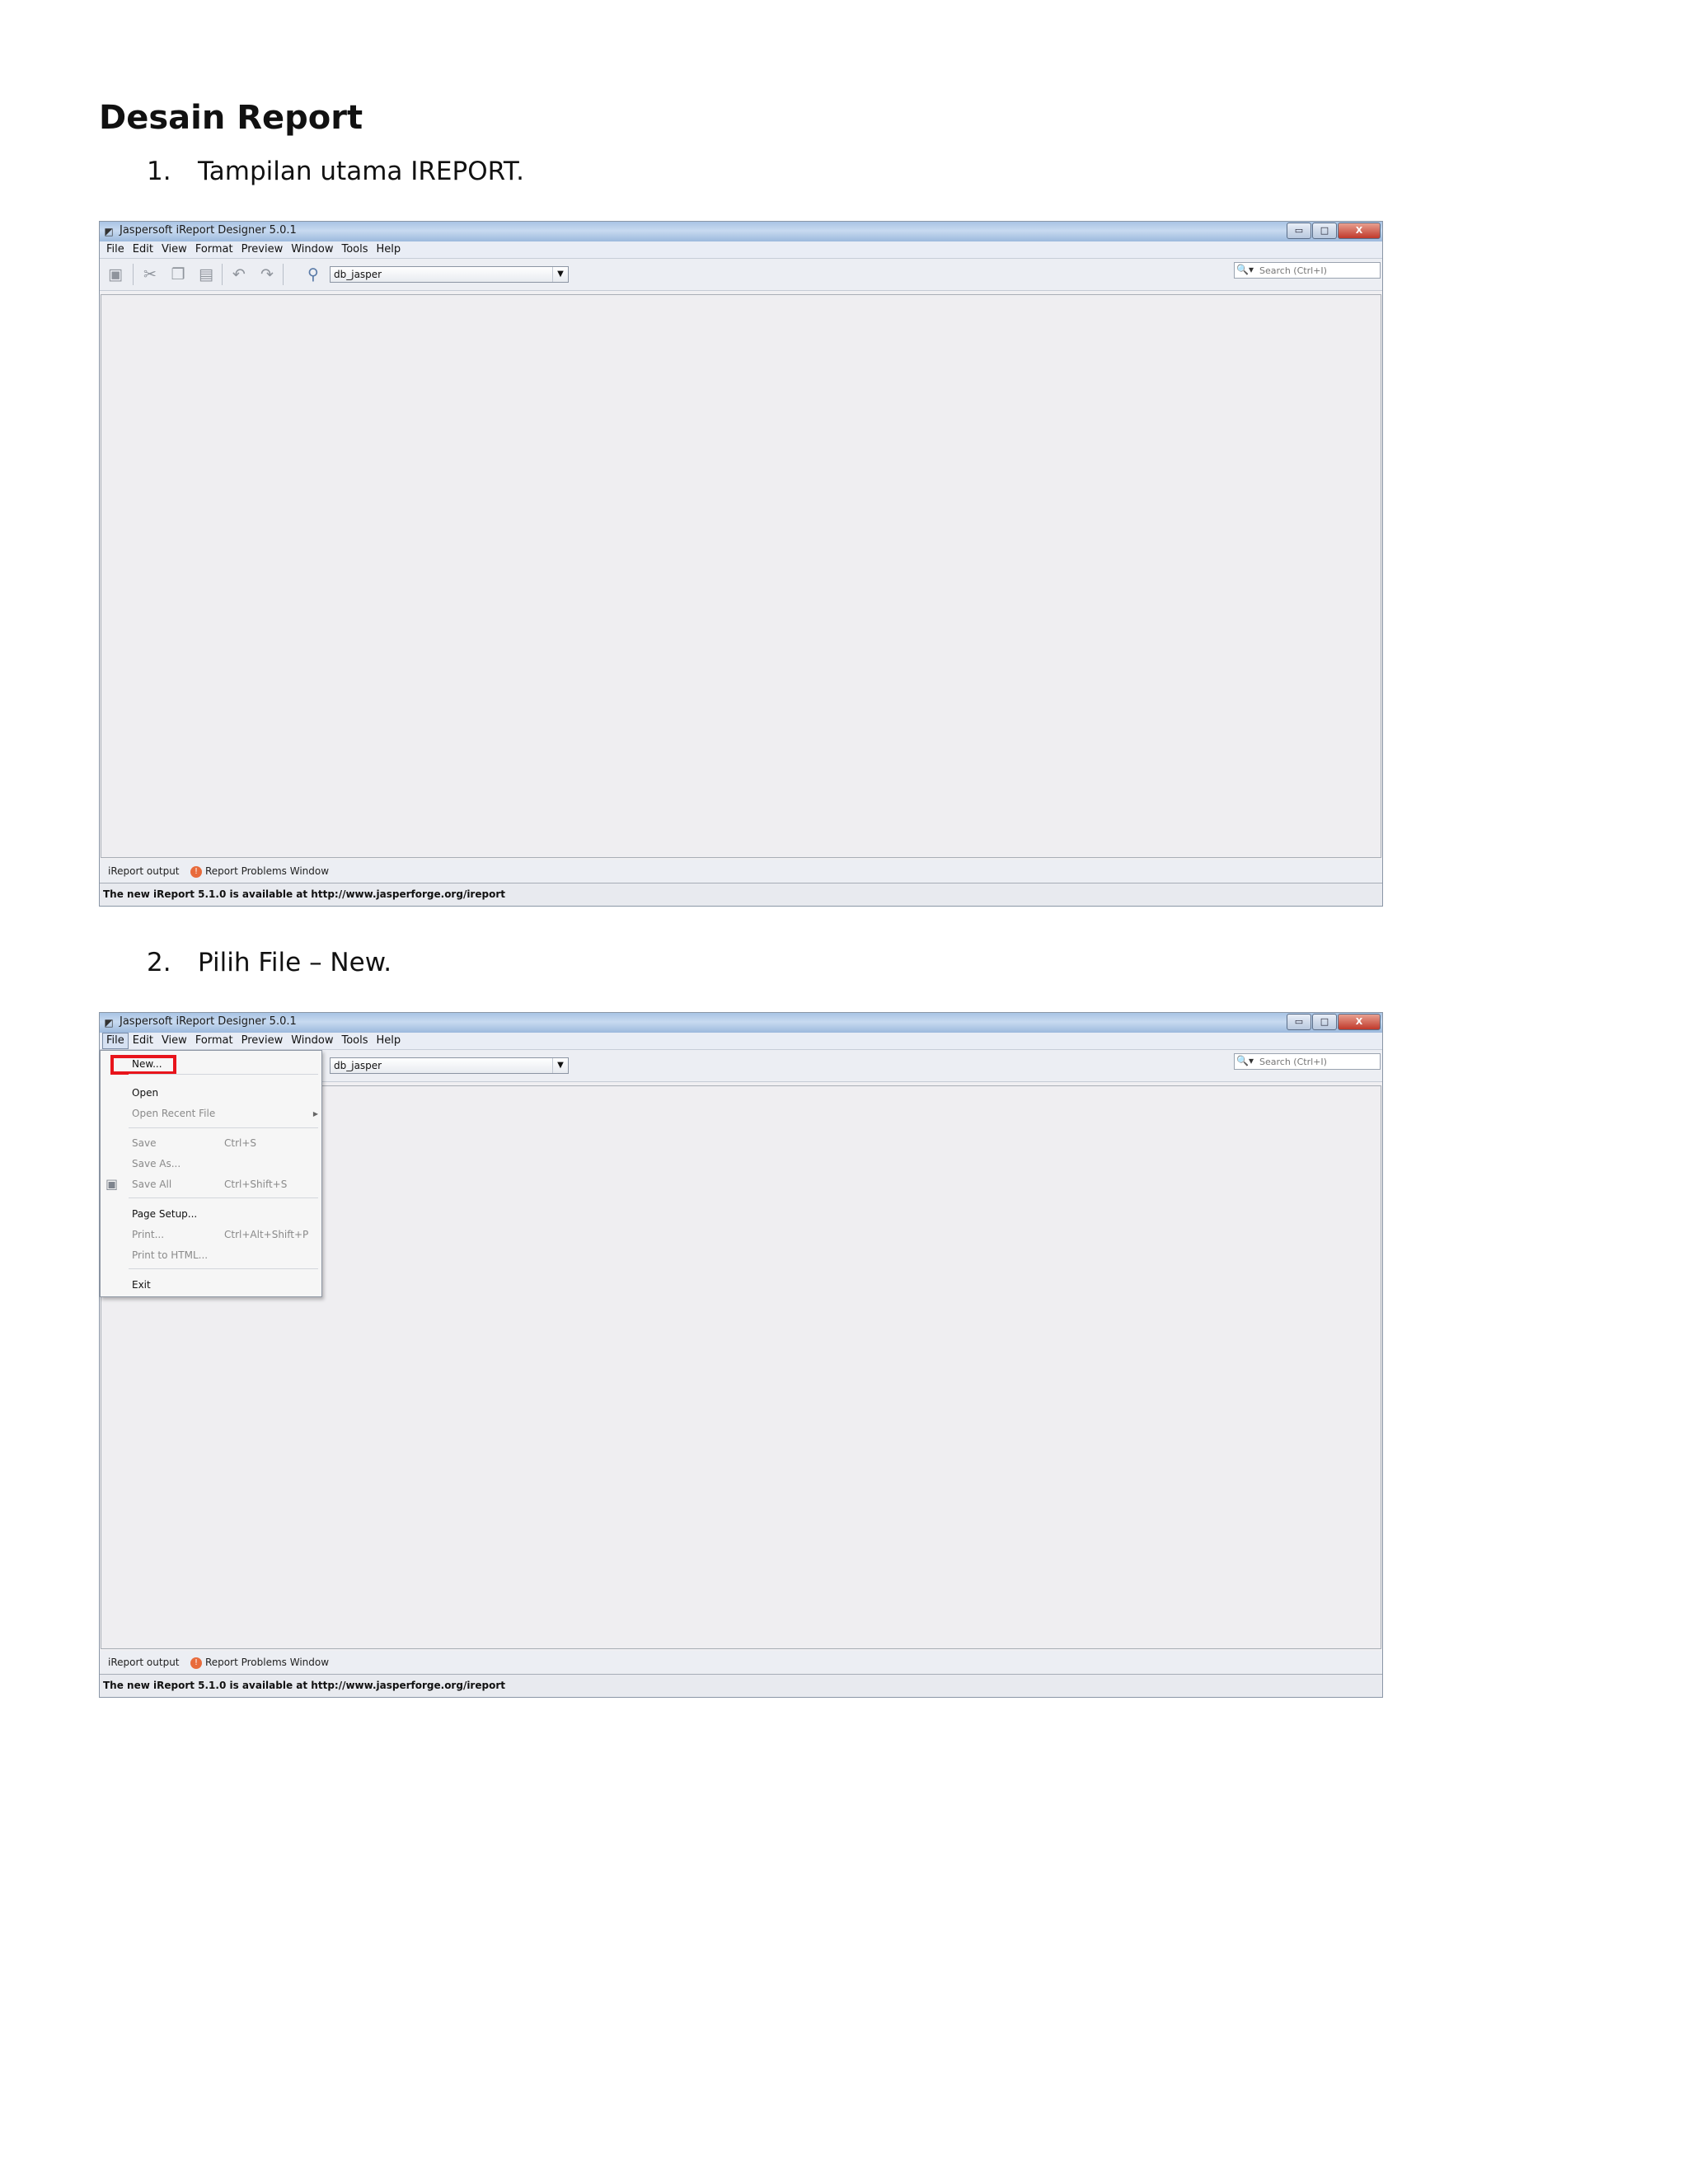  What do you see at coordinates (178, 274) in the screenshot?
I see `copy-icon: ❐` at bounding box center [178, 274].